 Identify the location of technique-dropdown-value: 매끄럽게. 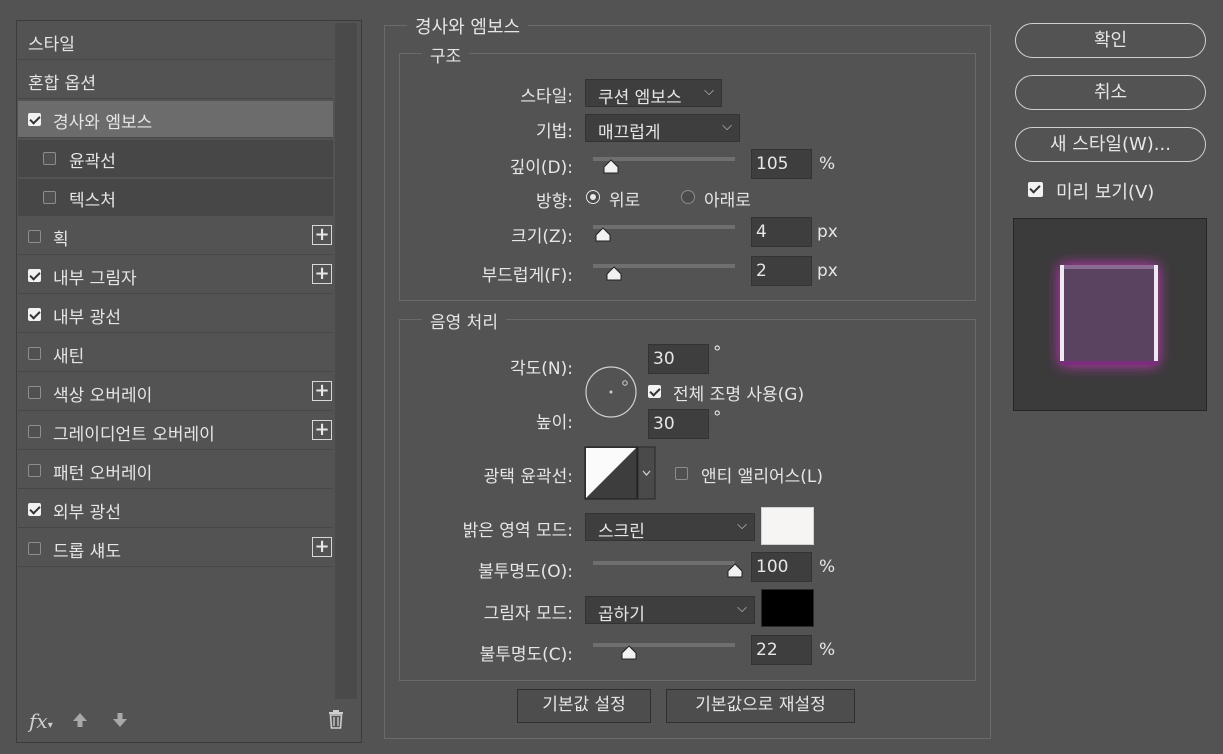
(629, 133).